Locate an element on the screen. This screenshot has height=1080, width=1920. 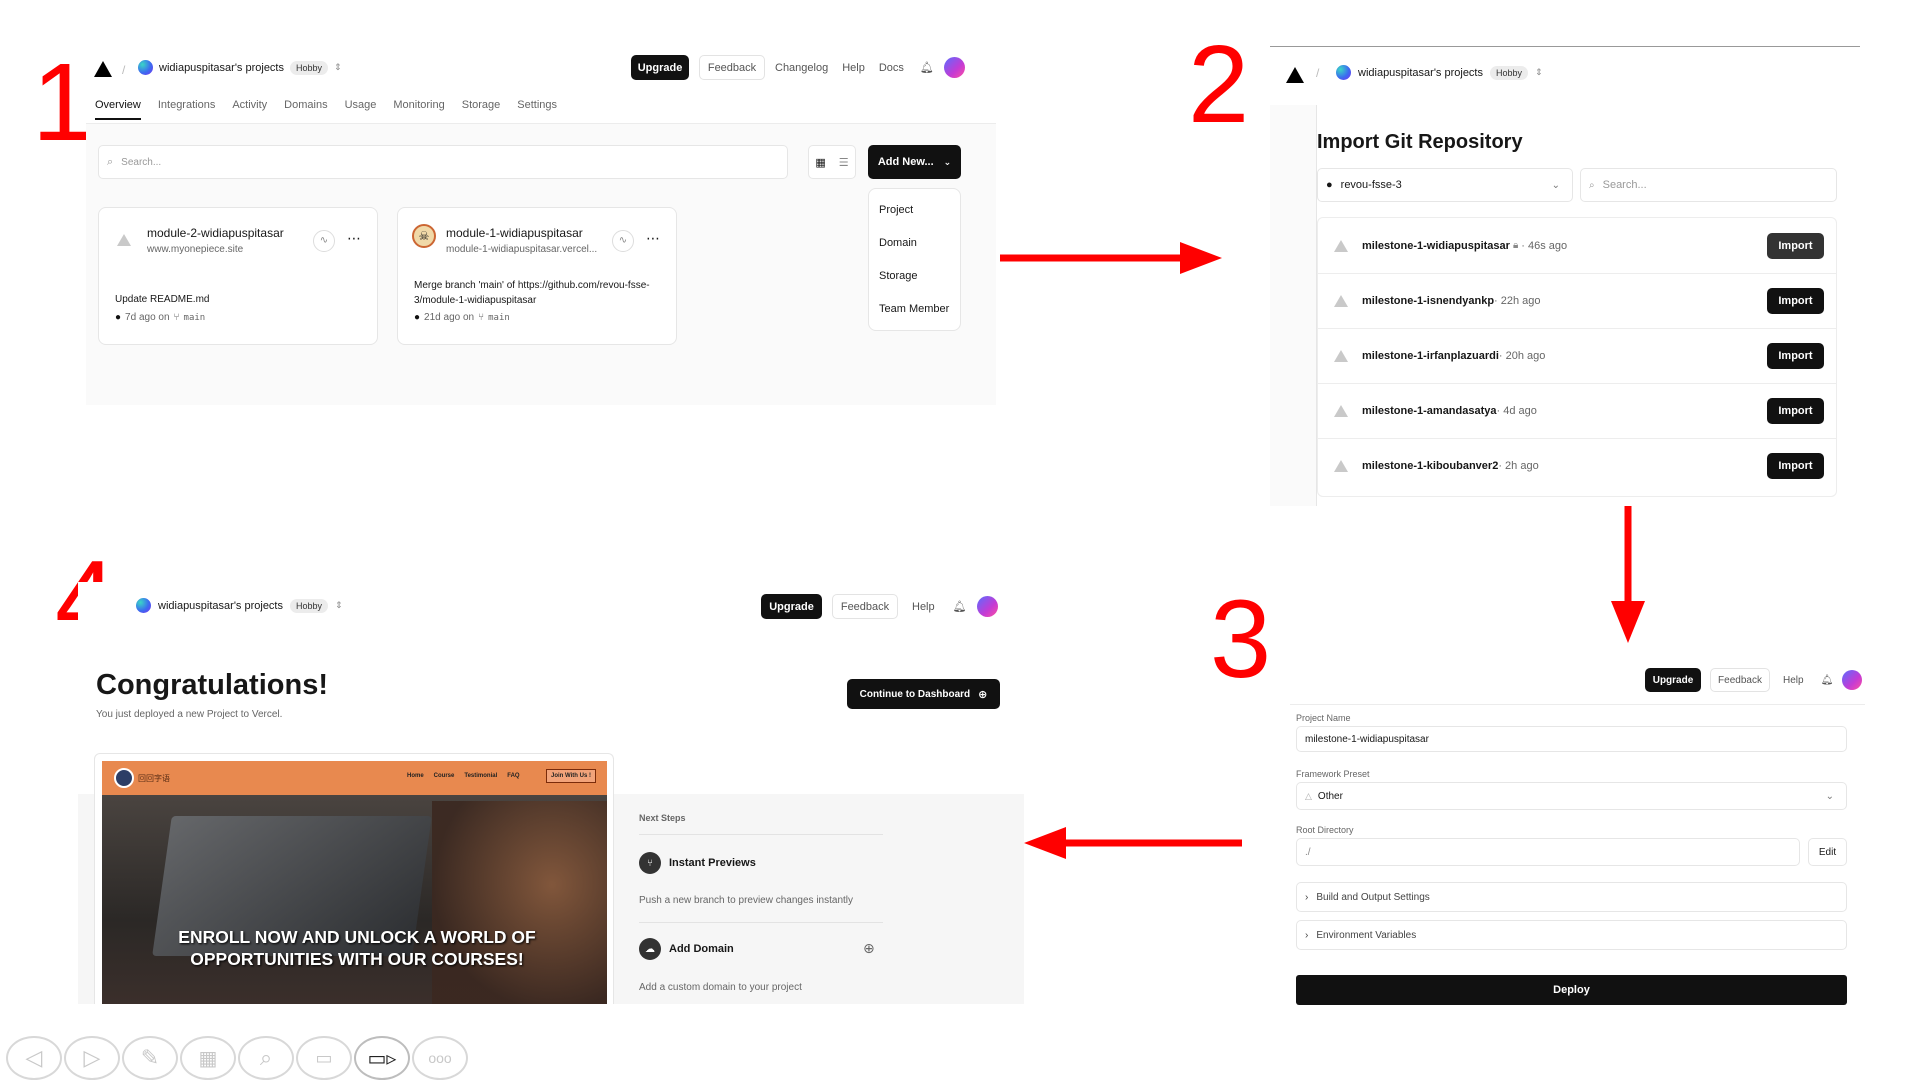
tab-storage: Storage is located at coordinates (481, 109).